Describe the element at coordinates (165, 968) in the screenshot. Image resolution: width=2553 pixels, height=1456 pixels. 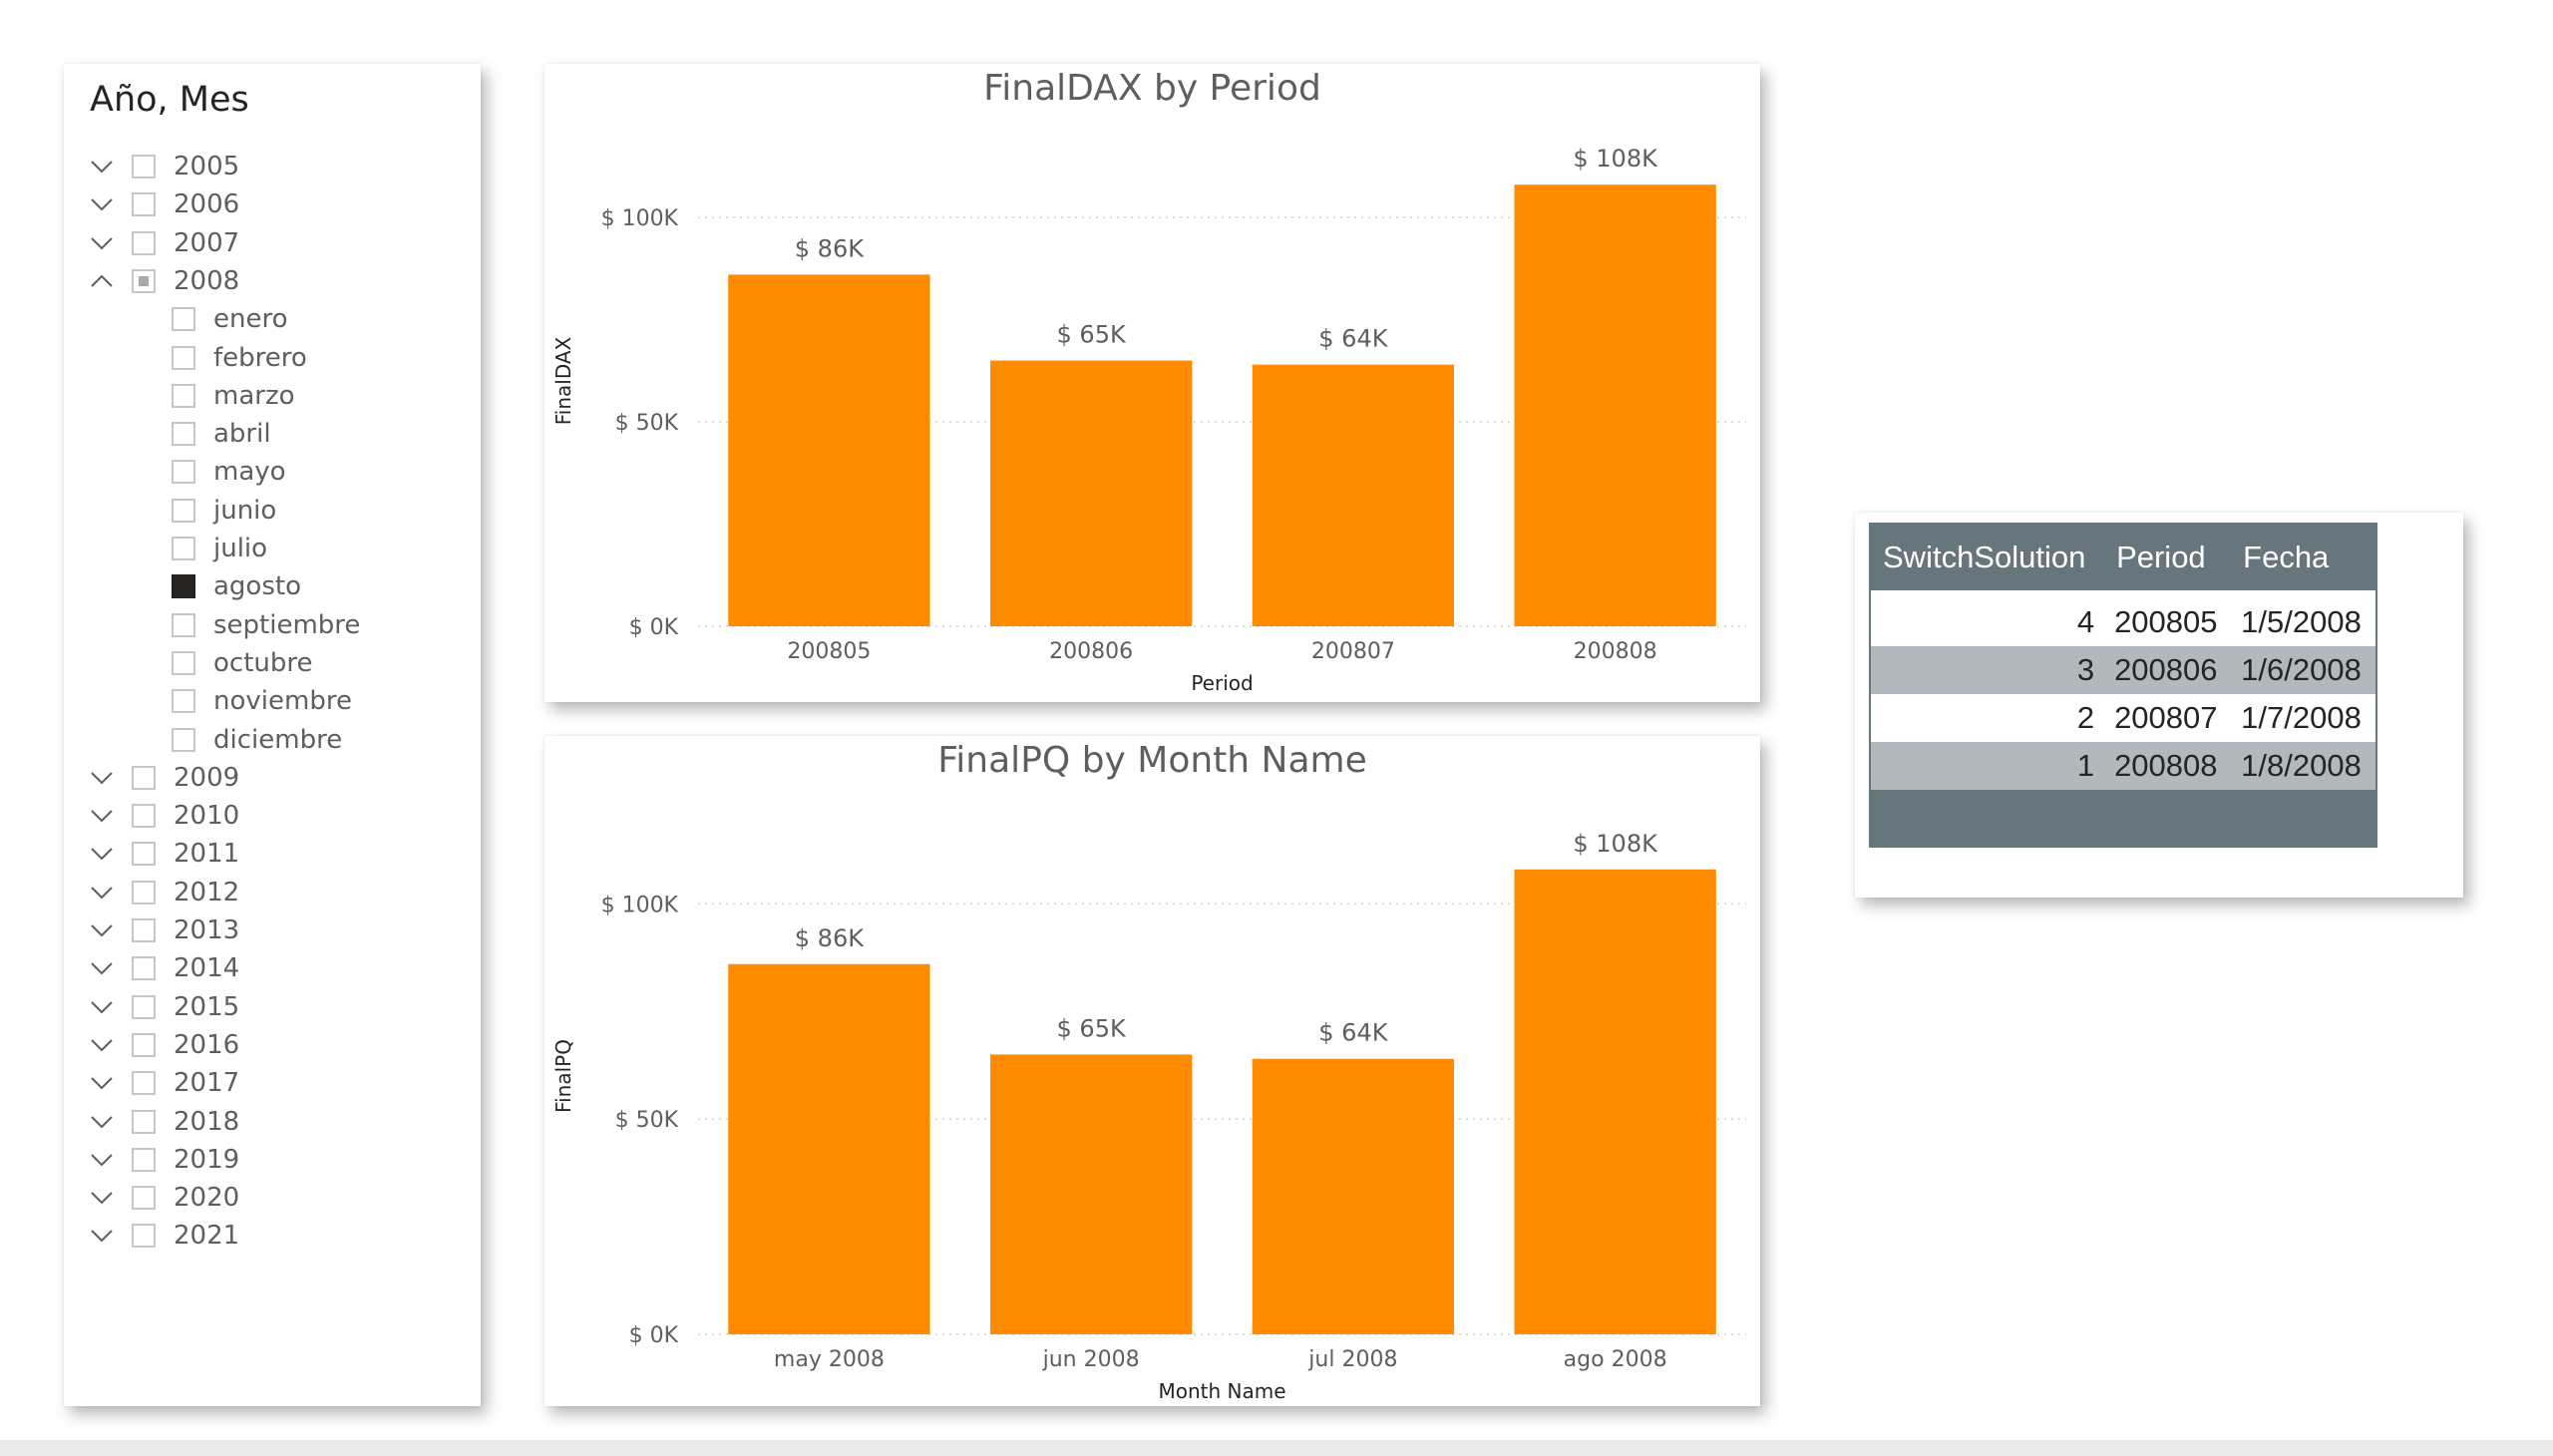
I see `slicer-item: 2014` at that location.